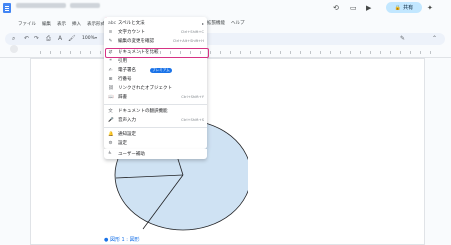 Image resolution: width=451 pixels, height=245 pixels. I want to click on microphone-icon: 🎤, so click(111, 120).